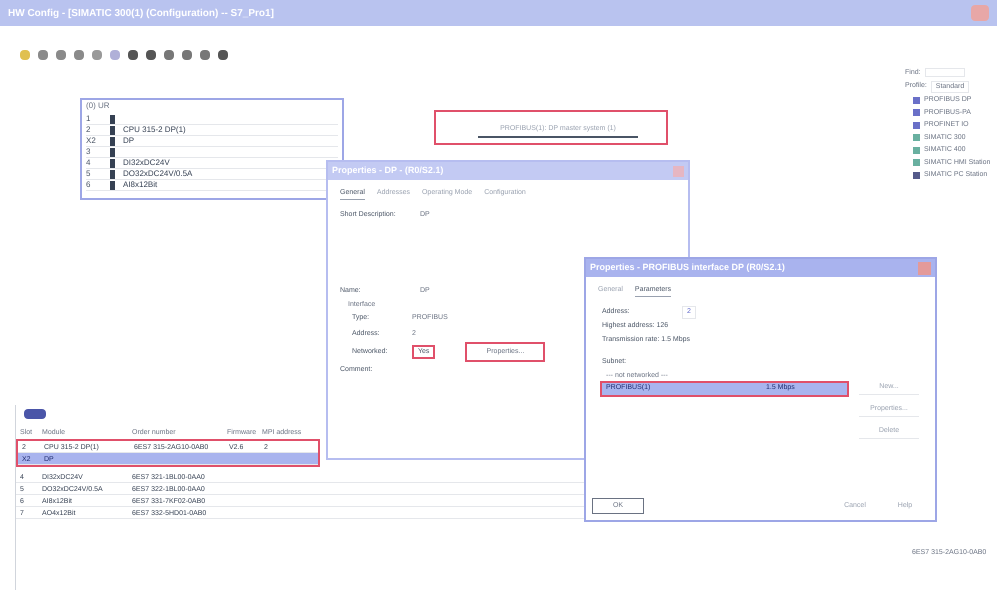  Describe the element at coordinates (146, 163) in the screenshot. I see `module-name: DI32xDC24V` at that location.